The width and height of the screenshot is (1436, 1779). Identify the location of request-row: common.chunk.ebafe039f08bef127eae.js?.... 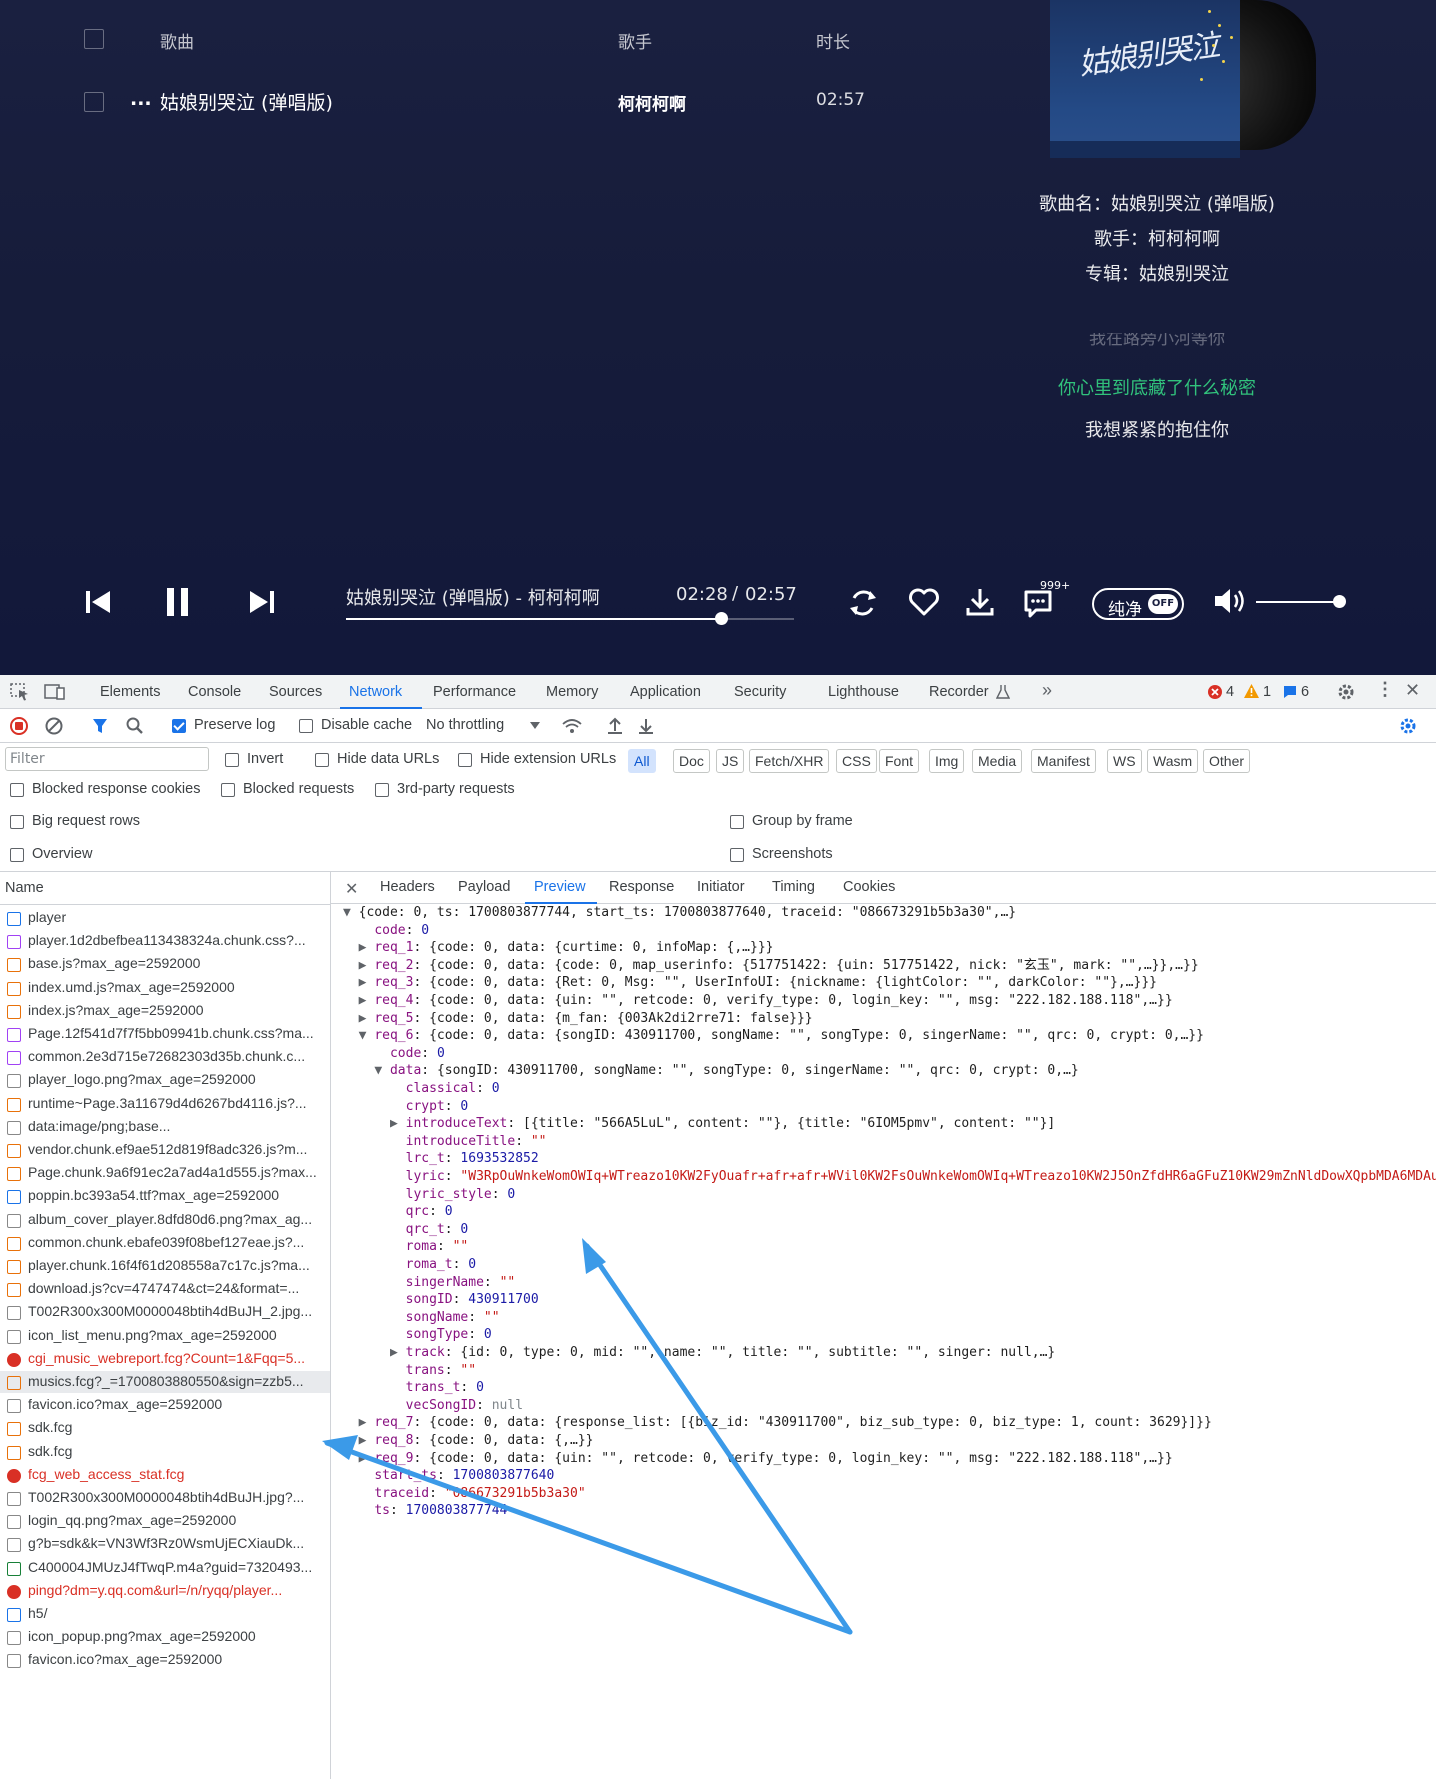
(165, 1243).